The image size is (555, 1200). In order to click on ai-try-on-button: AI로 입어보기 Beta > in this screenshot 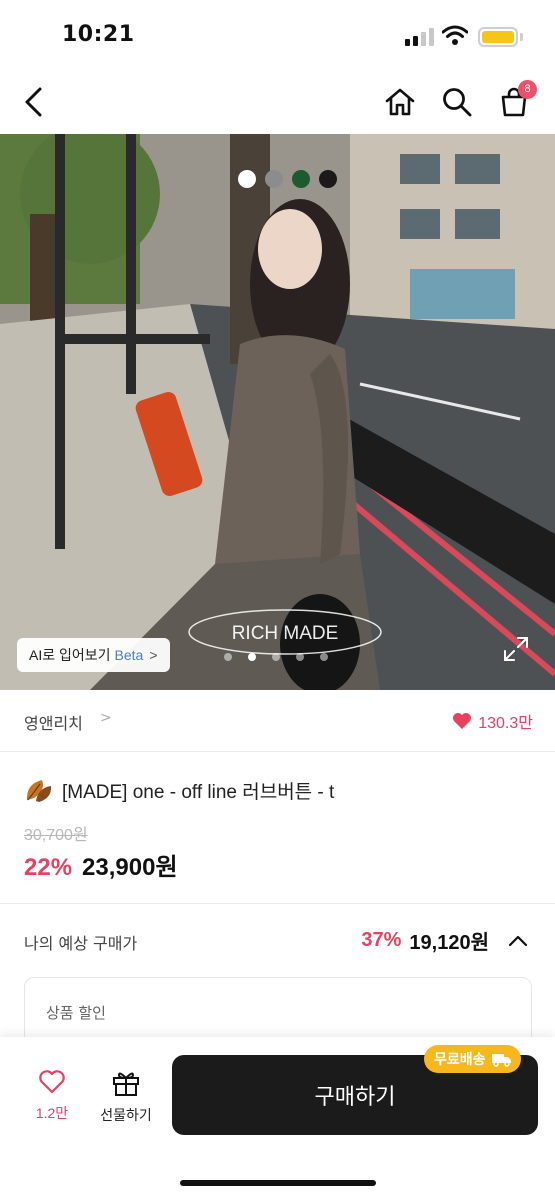, I will do `click(93, 655)`.